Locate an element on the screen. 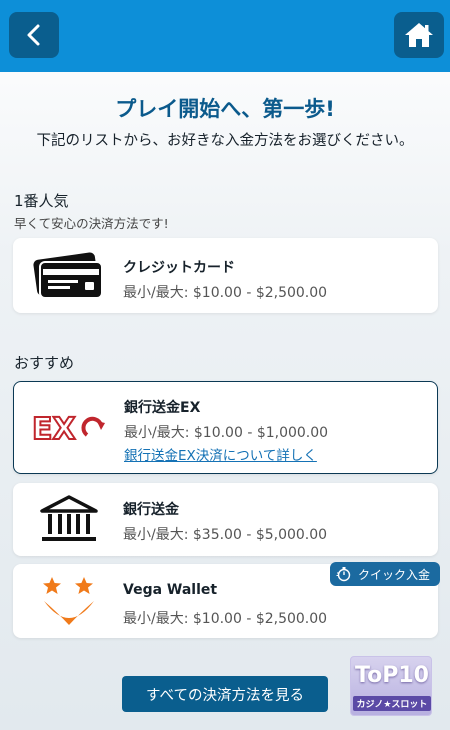 This screenshot has width=450, height=730. back-button is located at coordinates (34, 35).